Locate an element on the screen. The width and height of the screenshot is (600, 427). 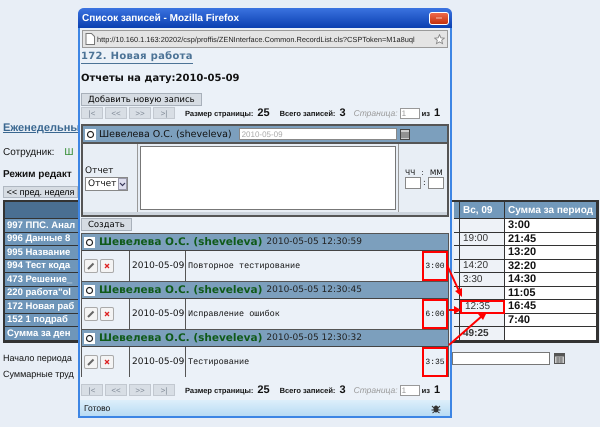
table-cell: 14:30 is located at coordinates (551, 279).